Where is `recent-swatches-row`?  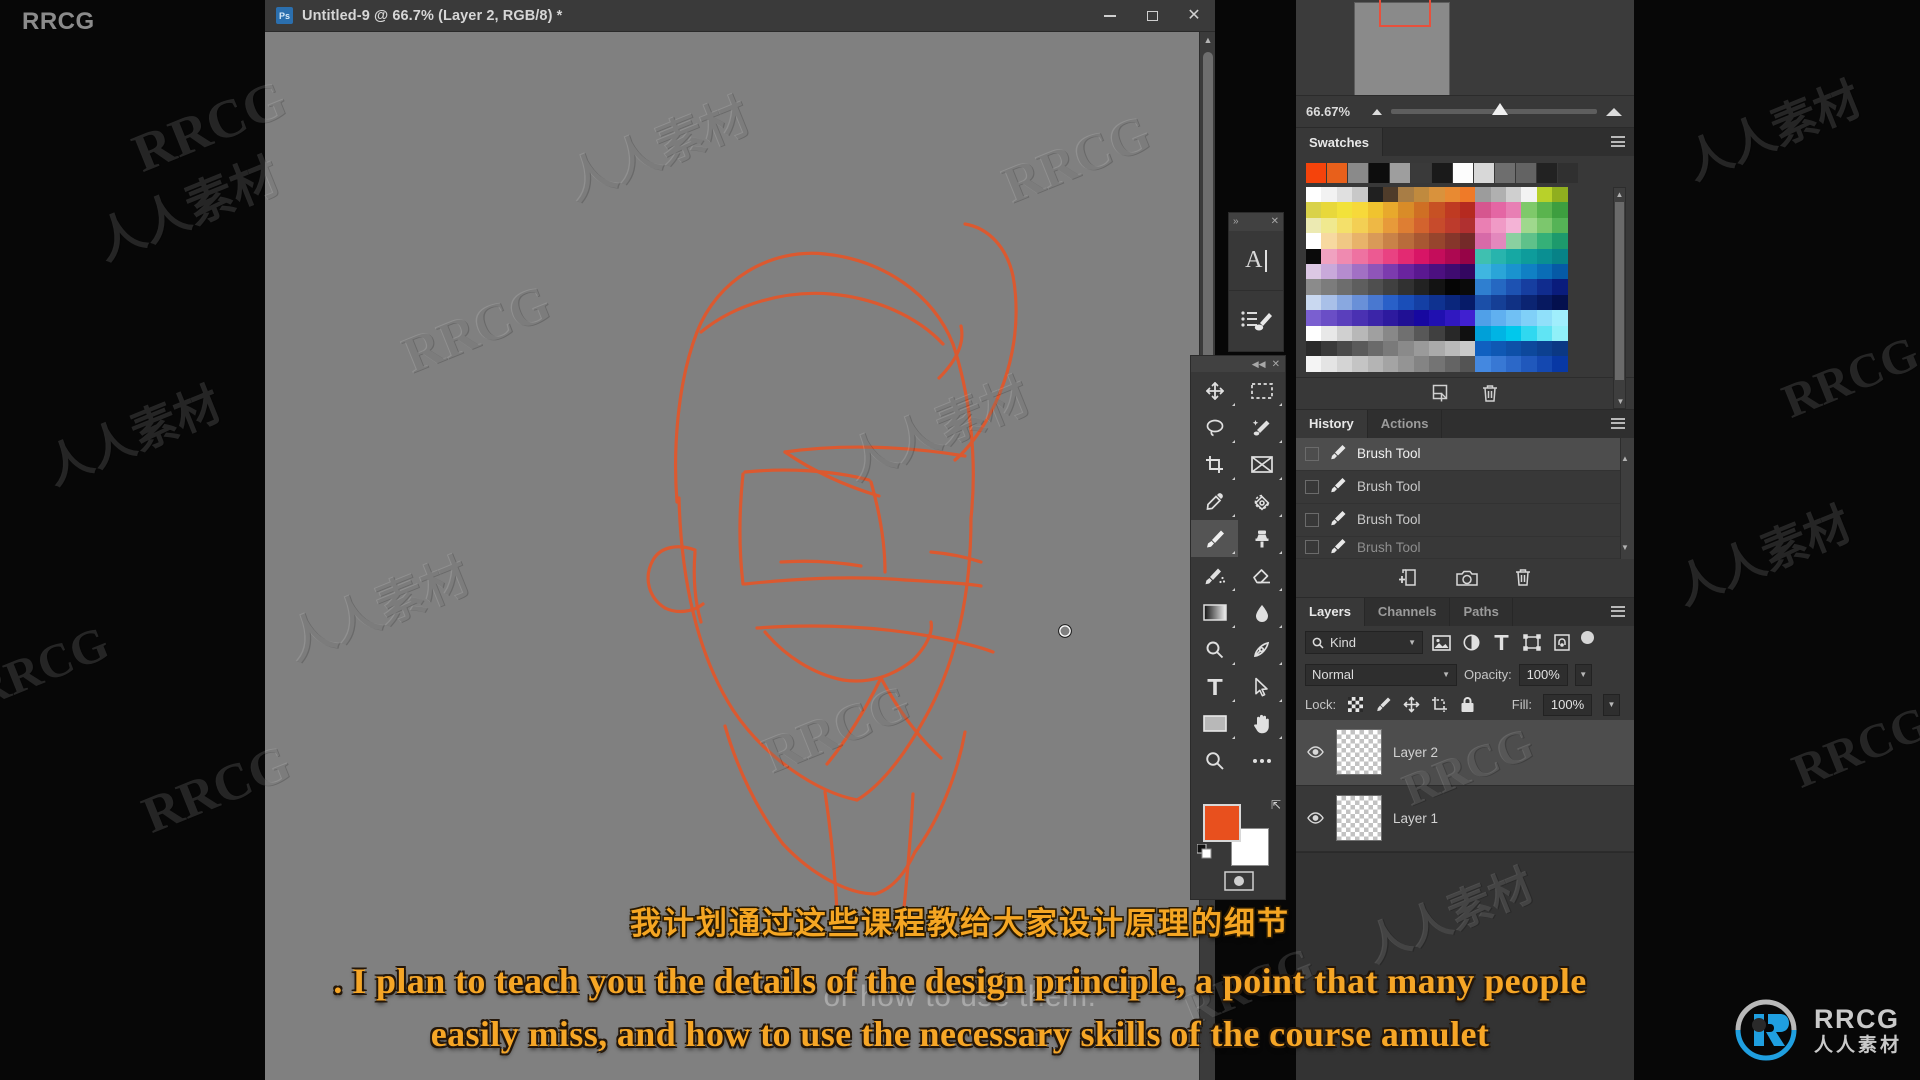
recent-swatches-row is located at coordinates (1465, 171).